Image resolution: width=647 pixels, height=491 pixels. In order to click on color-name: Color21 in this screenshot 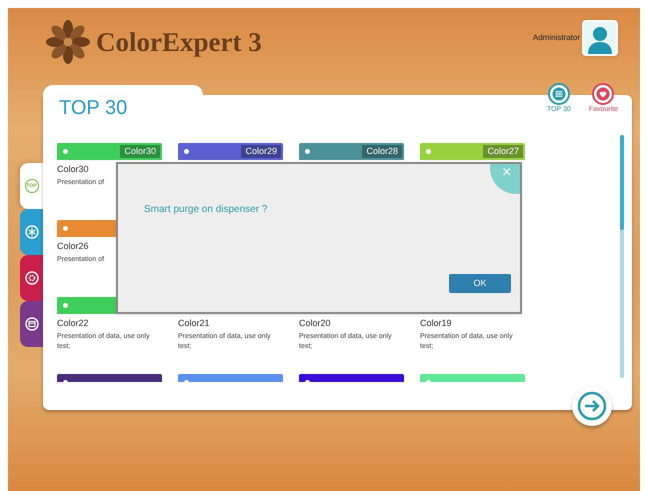, I will do `click(194, 323)`.